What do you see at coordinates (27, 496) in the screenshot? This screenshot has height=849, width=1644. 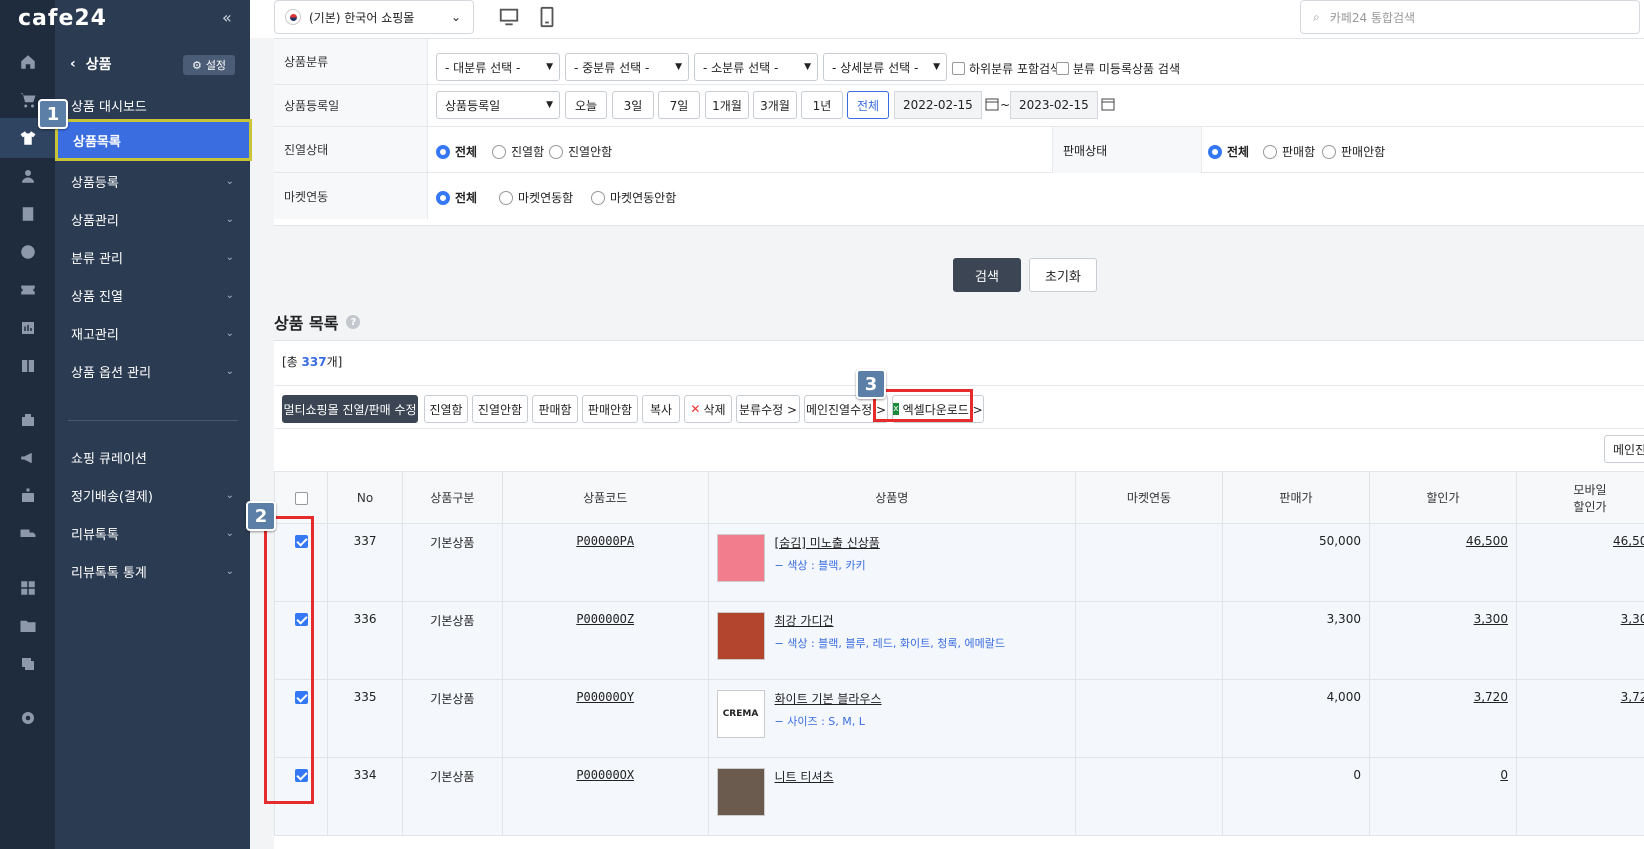 I see `addapp-icon` at bounding box center [27, 496].